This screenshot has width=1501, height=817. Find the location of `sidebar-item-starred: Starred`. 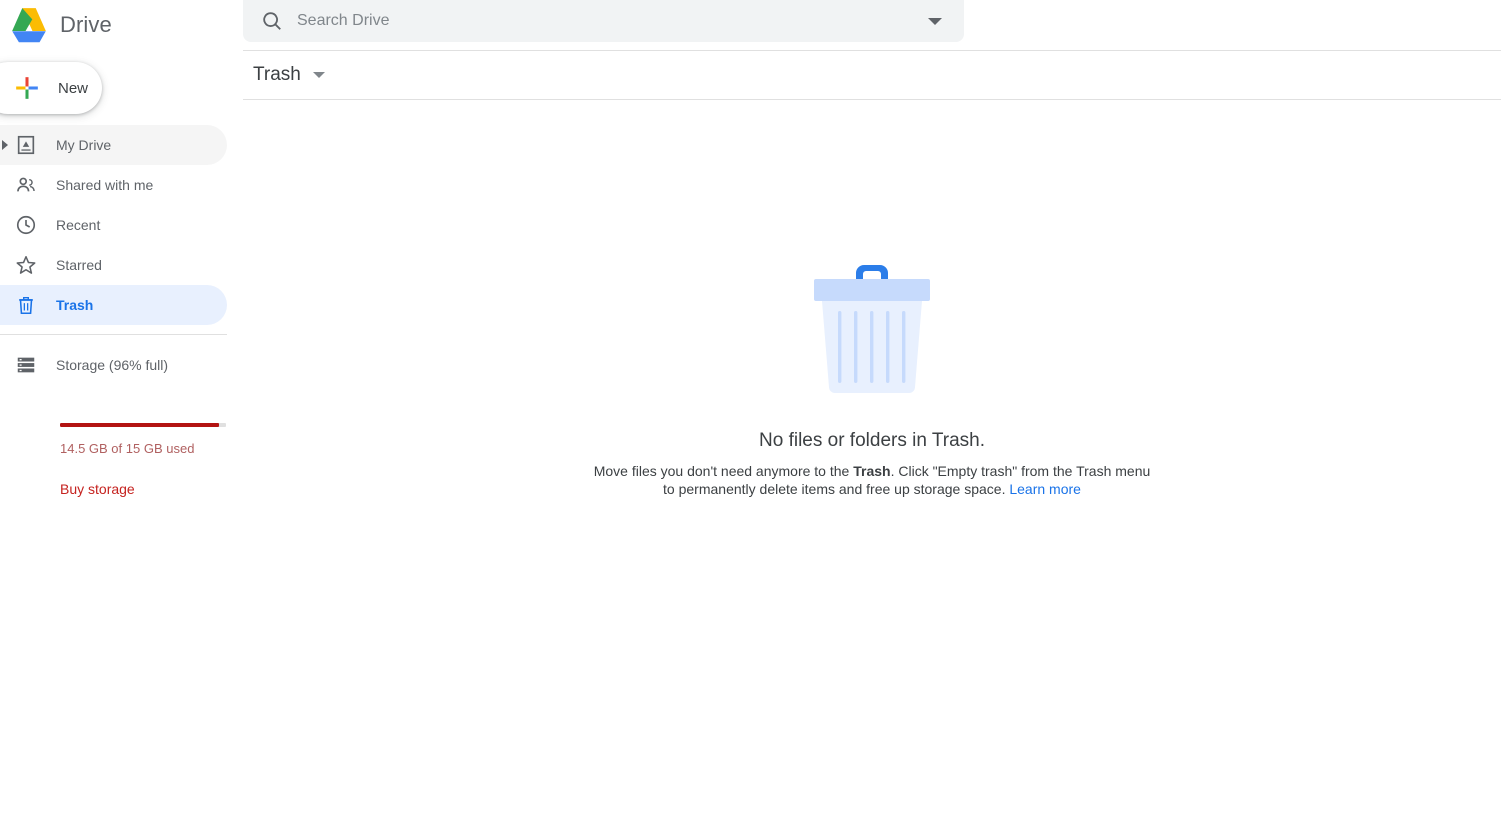

sidebar-item-starred: Starred is located at coordinates (113, 265).